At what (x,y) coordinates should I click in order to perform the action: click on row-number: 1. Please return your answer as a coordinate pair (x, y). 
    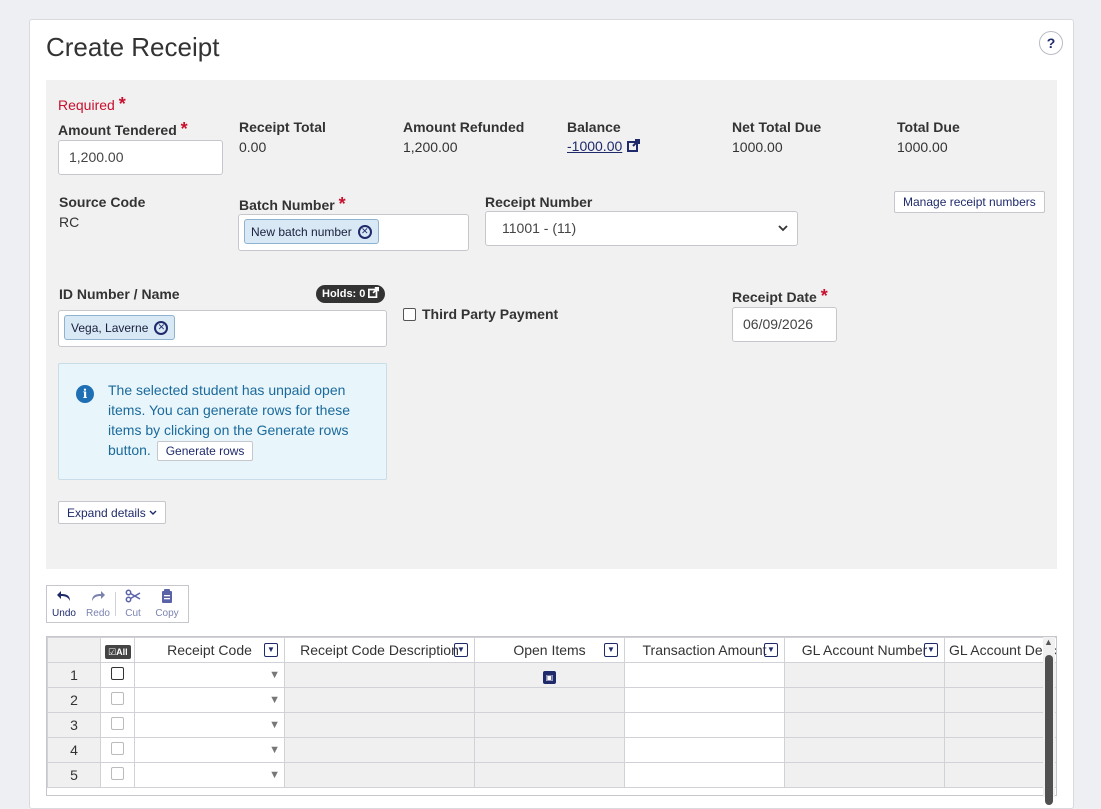
    Looking at the image, I should click on (74, 675).